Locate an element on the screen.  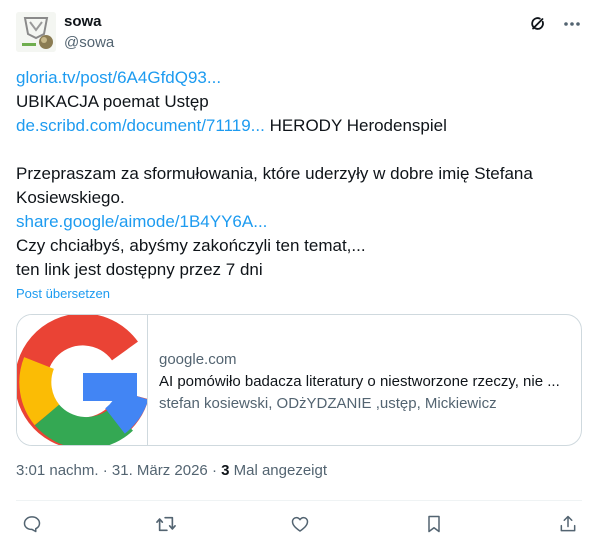
repost-icon is located at coordinates (166, 524).